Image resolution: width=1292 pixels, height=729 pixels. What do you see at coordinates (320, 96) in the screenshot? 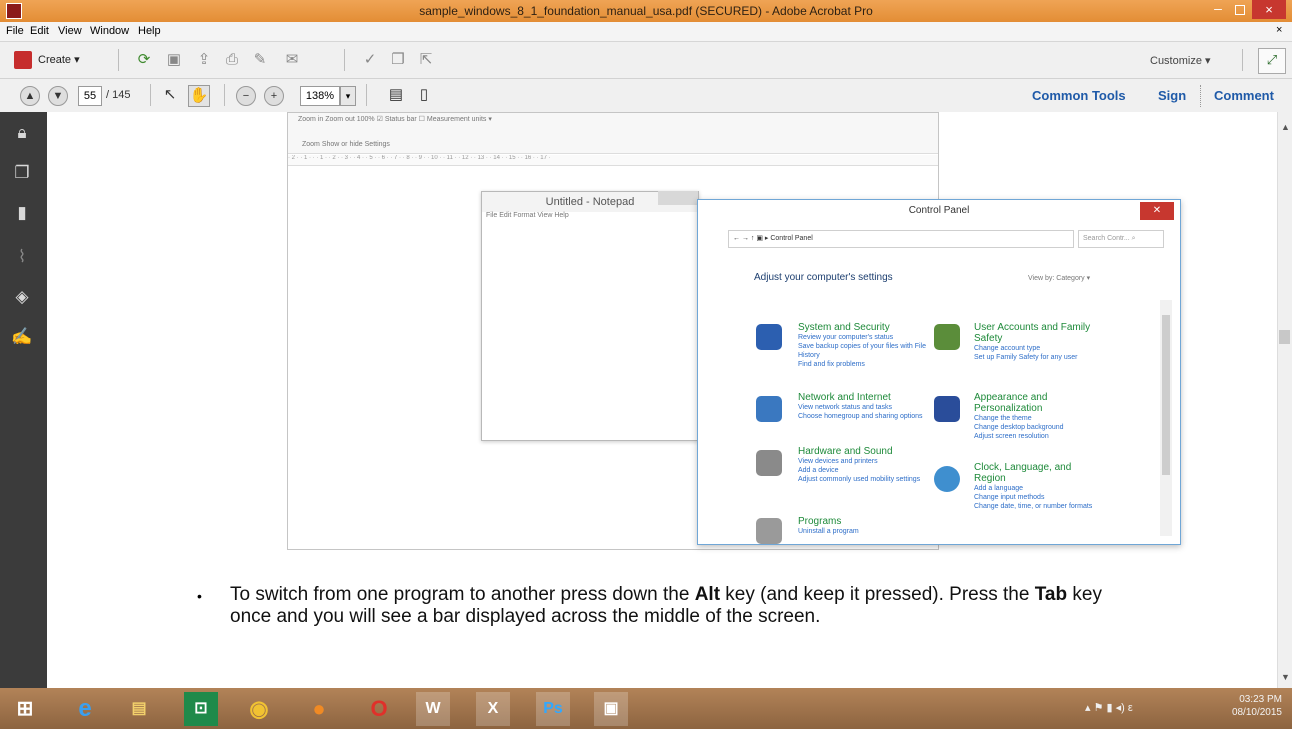
I see `zoom-input: 138%` at bounding box center [320, 96].